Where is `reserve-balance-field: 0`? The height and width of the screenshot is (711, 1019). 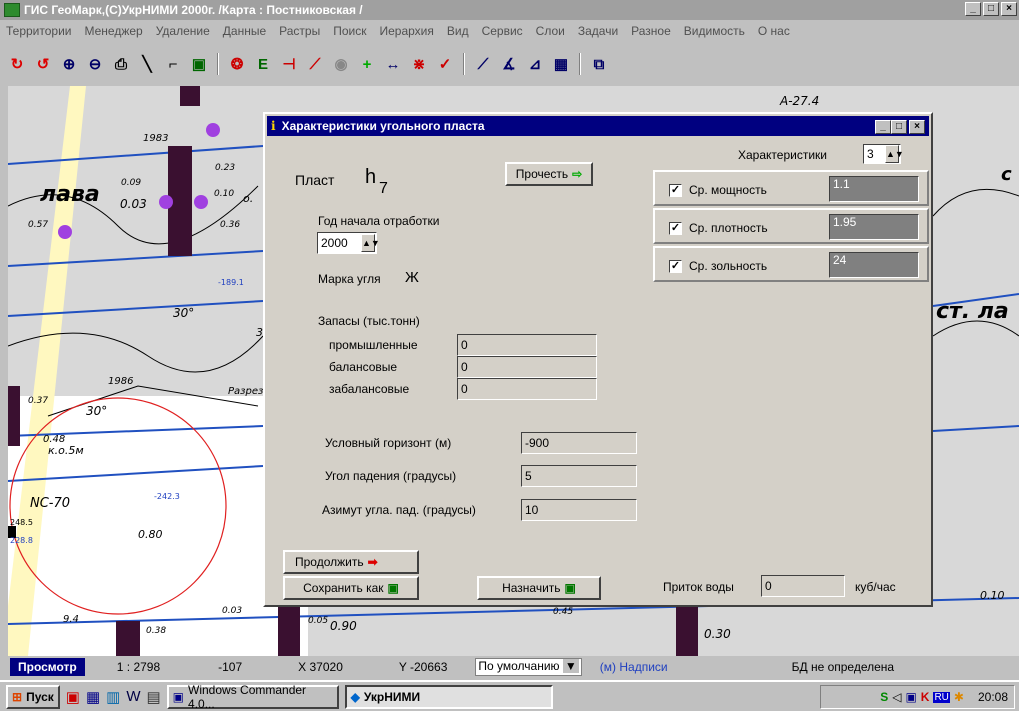
reserve-balance-field: 0 is located at coordinates (527, 367).